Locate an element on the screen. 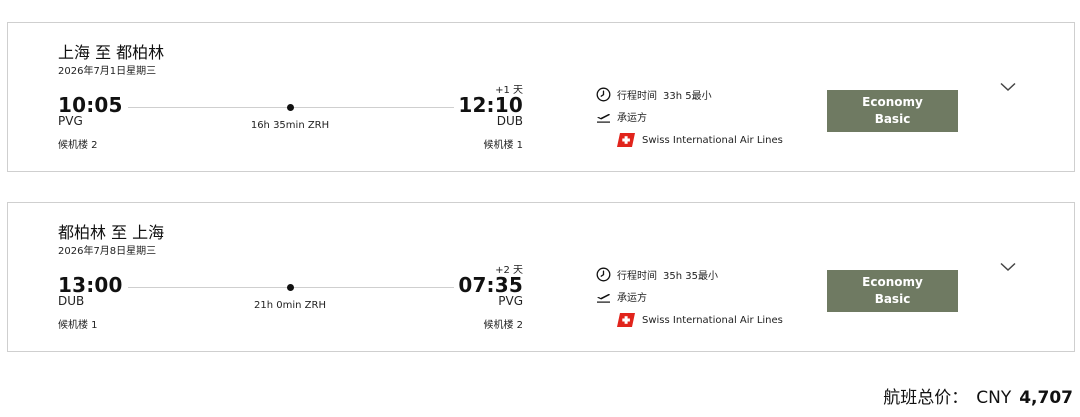 This screenshot has height=417, width=1080. total-label: 航班总价： is located at coordinates (926, 398).